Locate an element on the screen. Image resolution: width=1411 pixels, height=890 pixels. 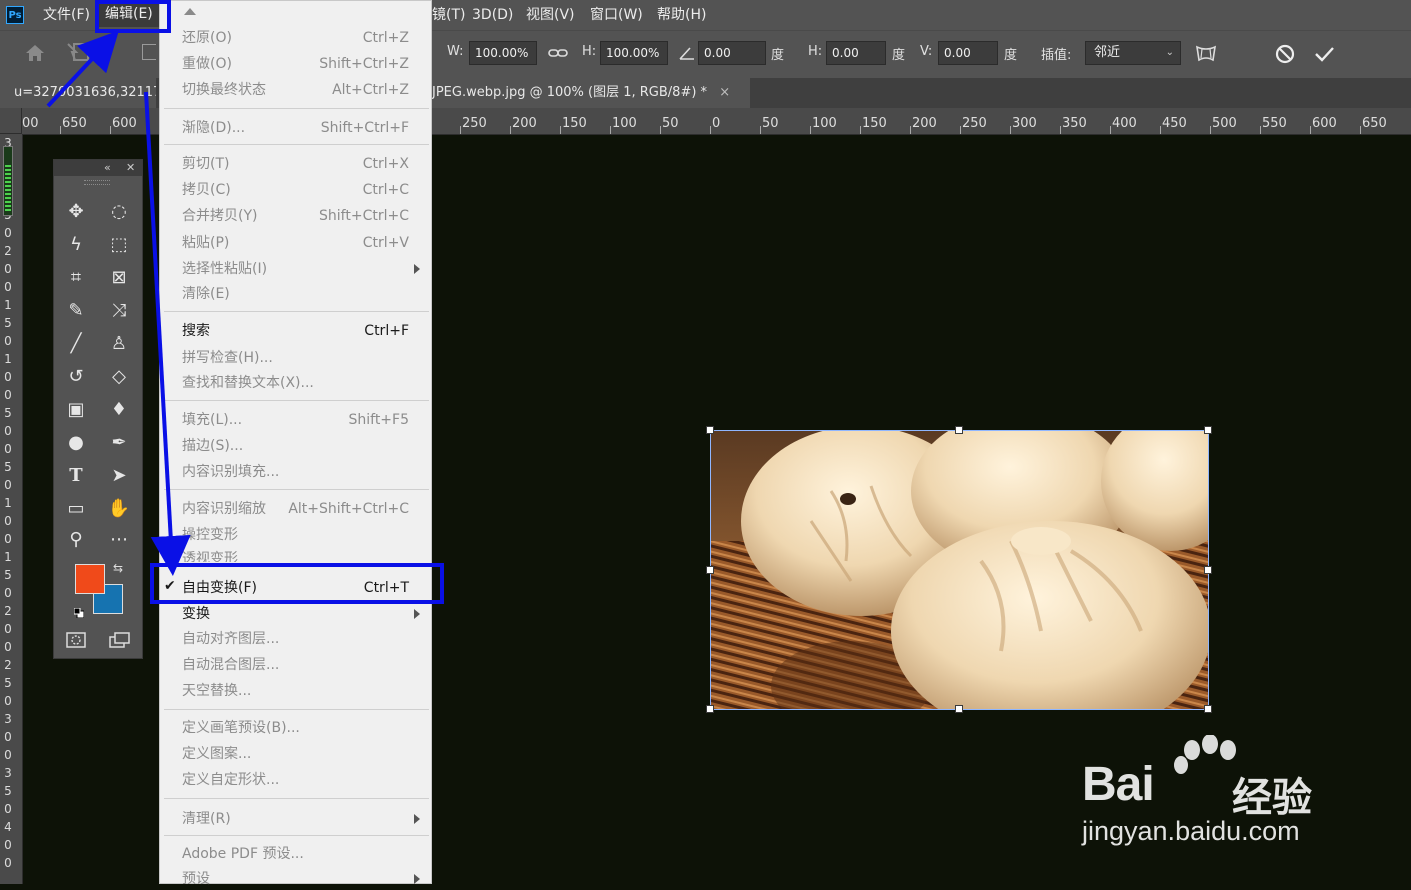
lasso-tool-icon: ϟ is located at coordinates (76, 245).